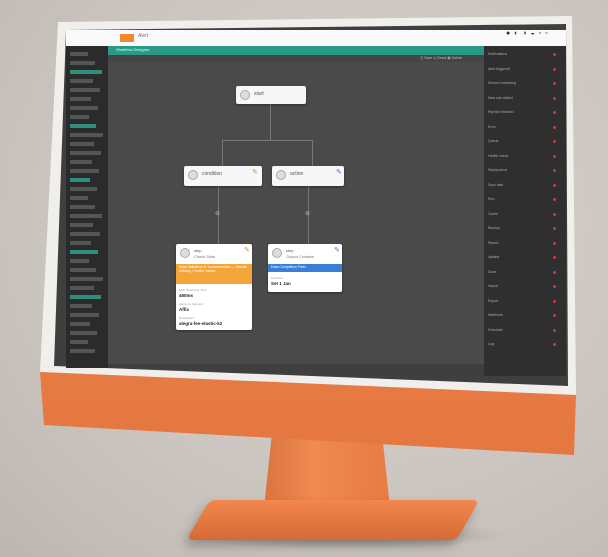 The height and width of the screenshot is (557, 608). What do you see at coordinates (499, 69) in the screenshot?
I see `notification-item: Alert triggered` at bounding box center [499, 69].